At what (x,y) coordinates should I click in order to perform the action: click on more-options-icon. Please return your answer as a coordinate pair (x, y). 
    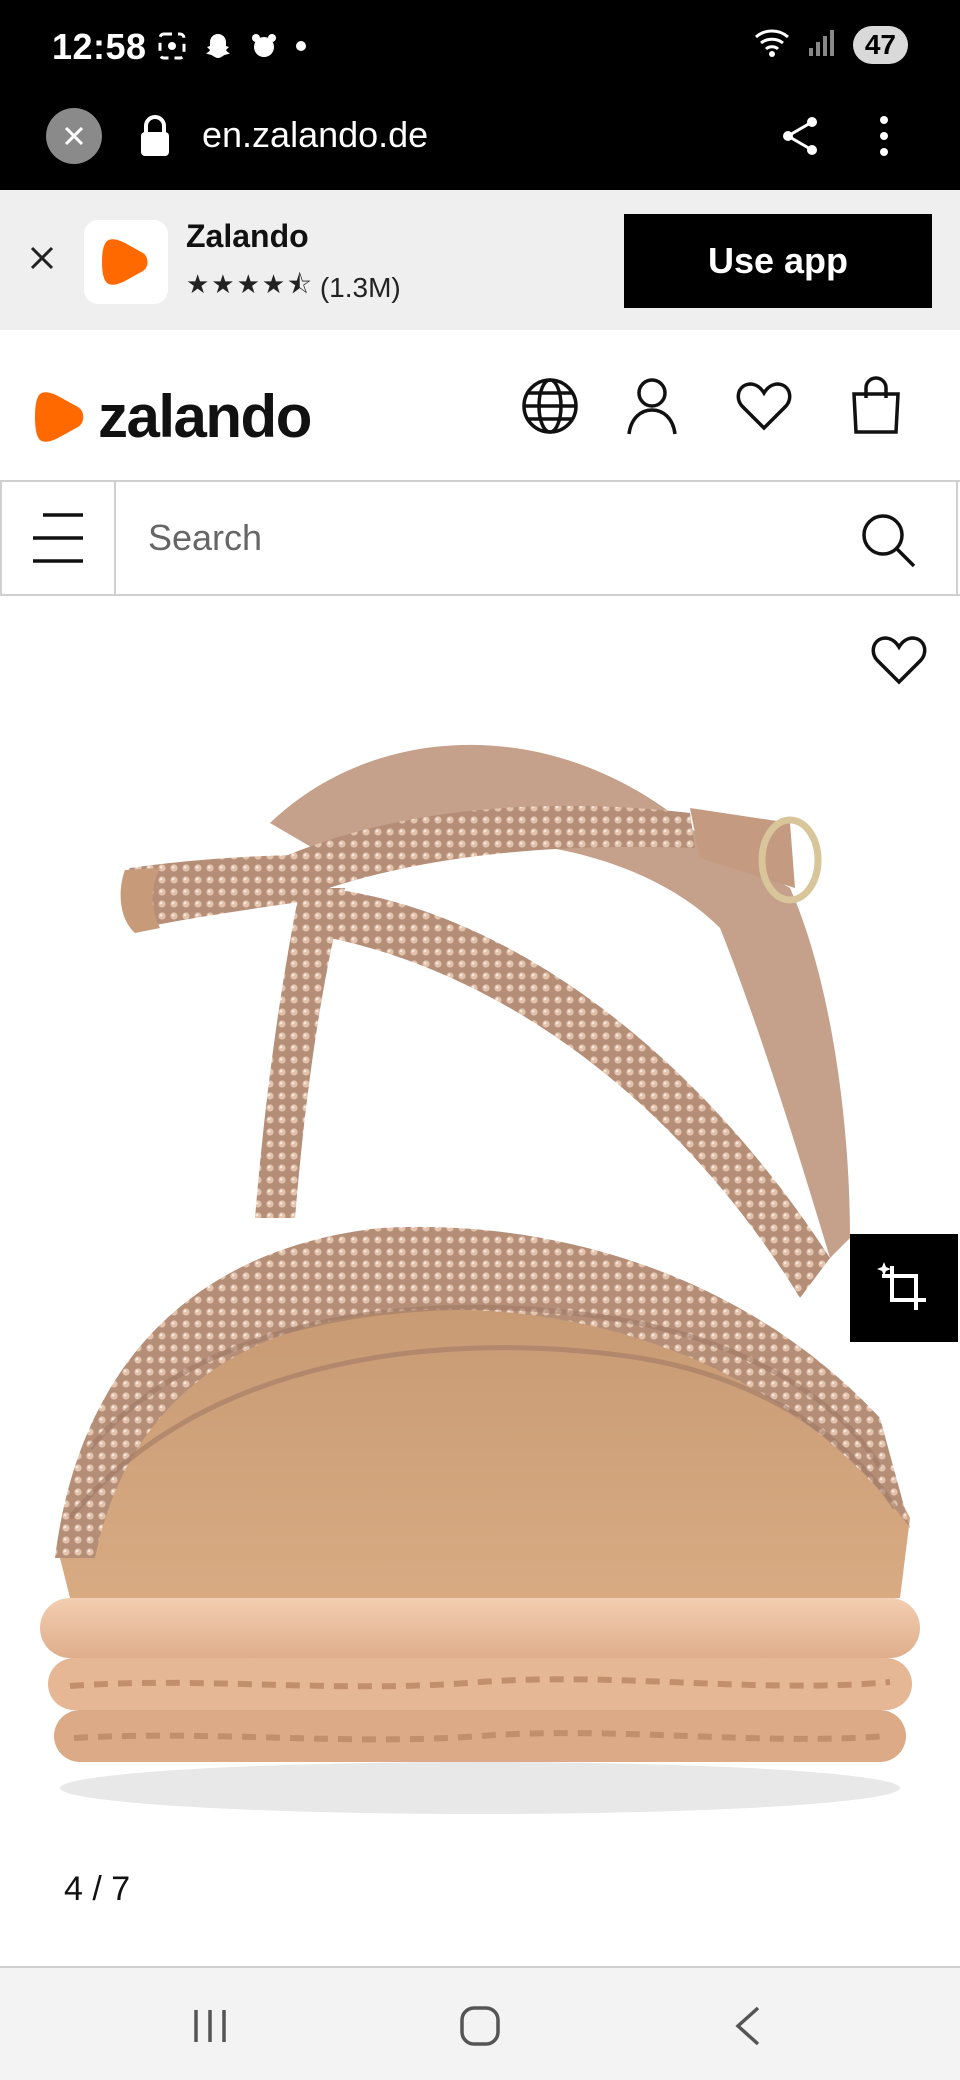
    Looking at the image, I should click on (884, 138).